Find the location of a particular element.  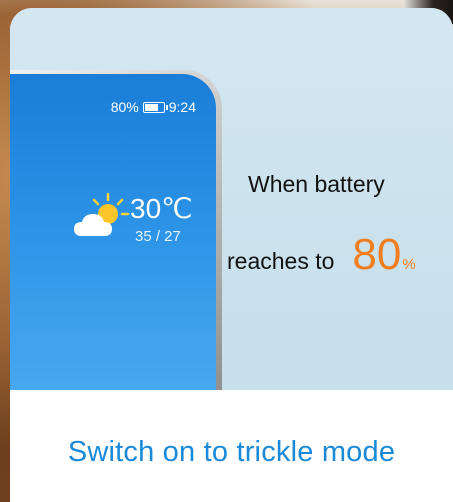

temperature: 30℃ is located at coordinates (161, 208).